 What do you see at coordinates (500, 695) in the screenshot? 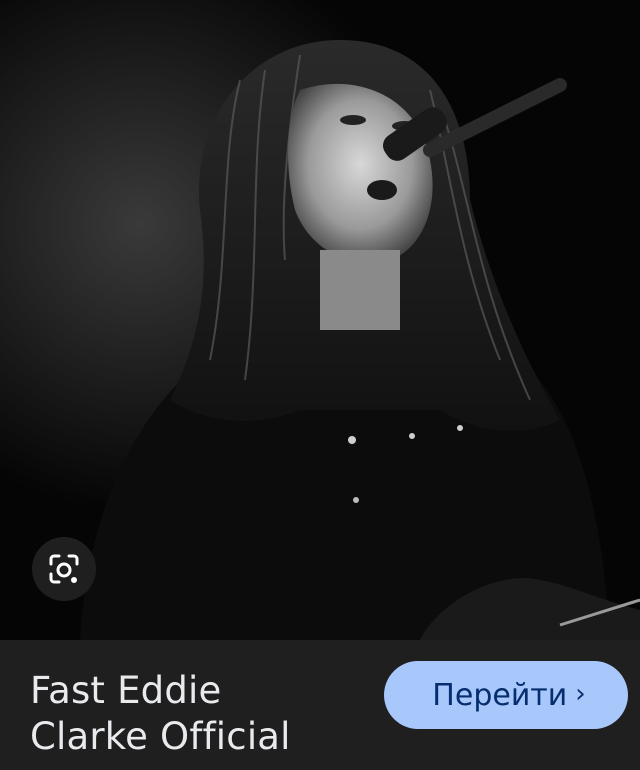
I see `visit-button-label: Перейти` at bounding box center [500, 695].